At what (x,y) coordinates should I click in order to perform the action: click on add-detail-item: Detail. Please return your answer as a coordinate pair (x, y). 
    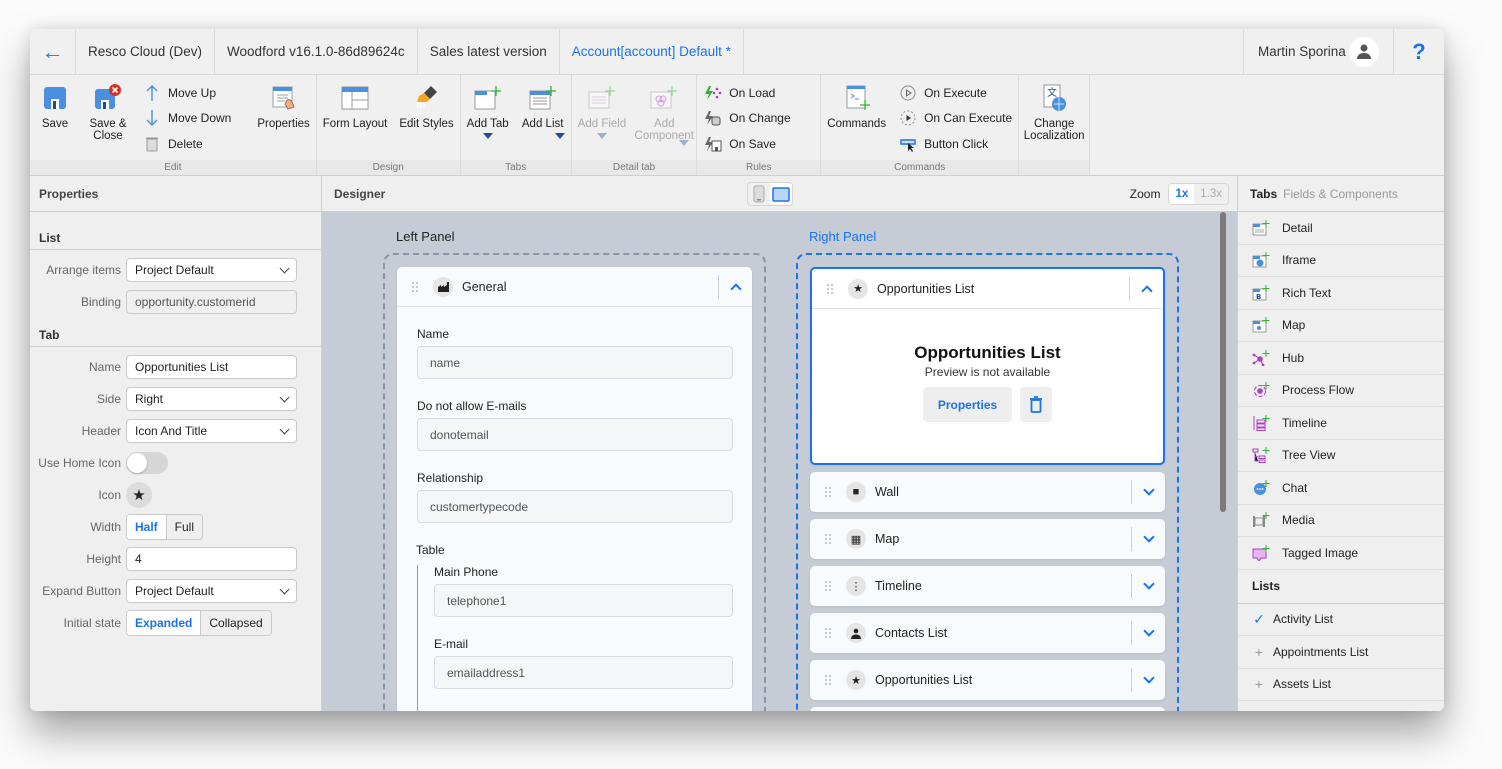
    Looking at the image, I should click on (1341, 228).